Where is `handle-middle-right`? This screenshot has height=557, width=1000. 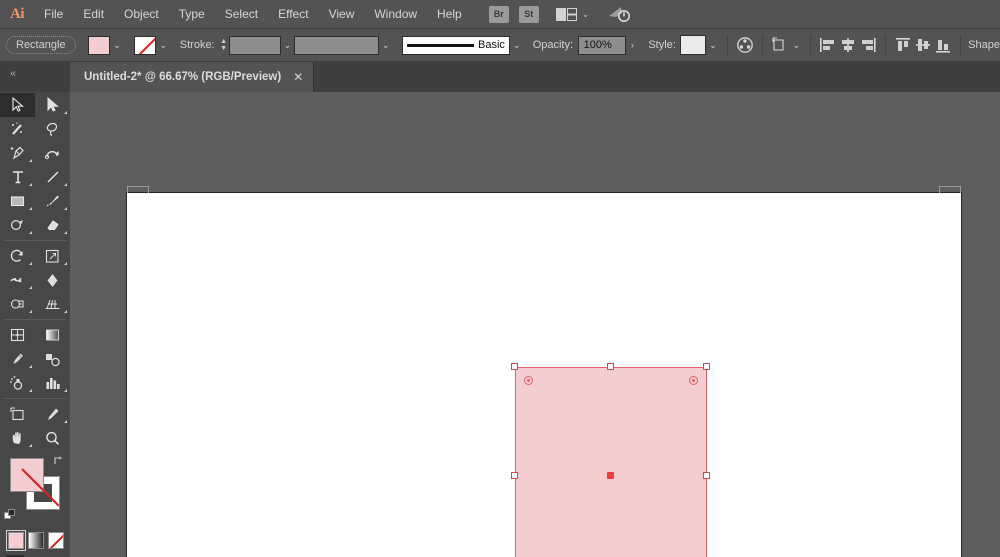
handle-middle-right is located at coordinates (706, 475).